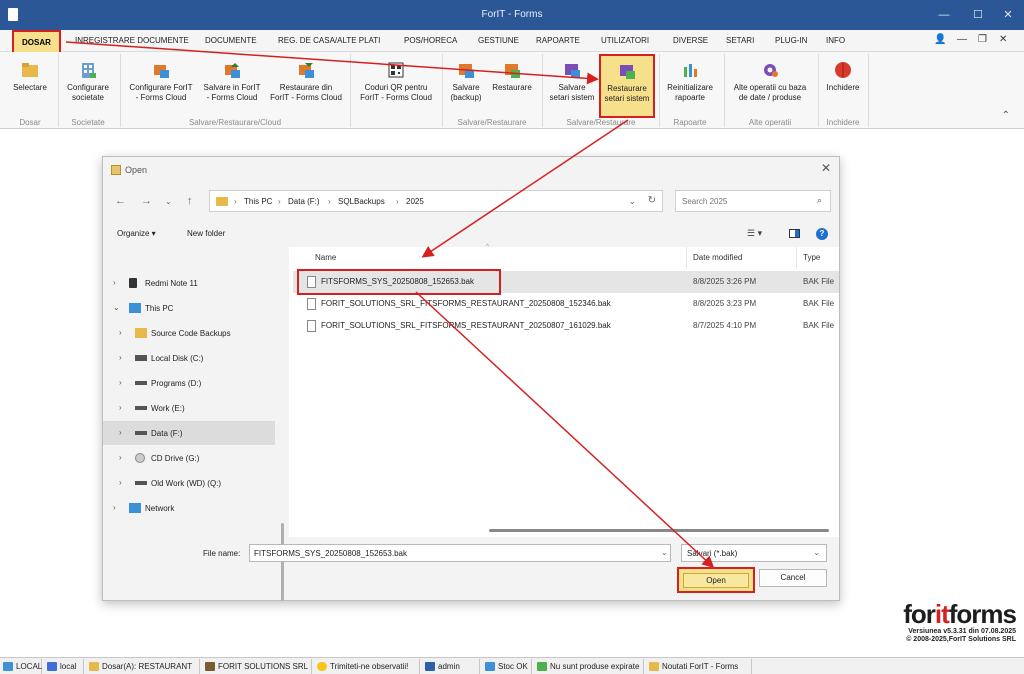 The width and height of the screenshot is (1024, 674). I want to click on close-icon: ✕, so click(1008, 15).